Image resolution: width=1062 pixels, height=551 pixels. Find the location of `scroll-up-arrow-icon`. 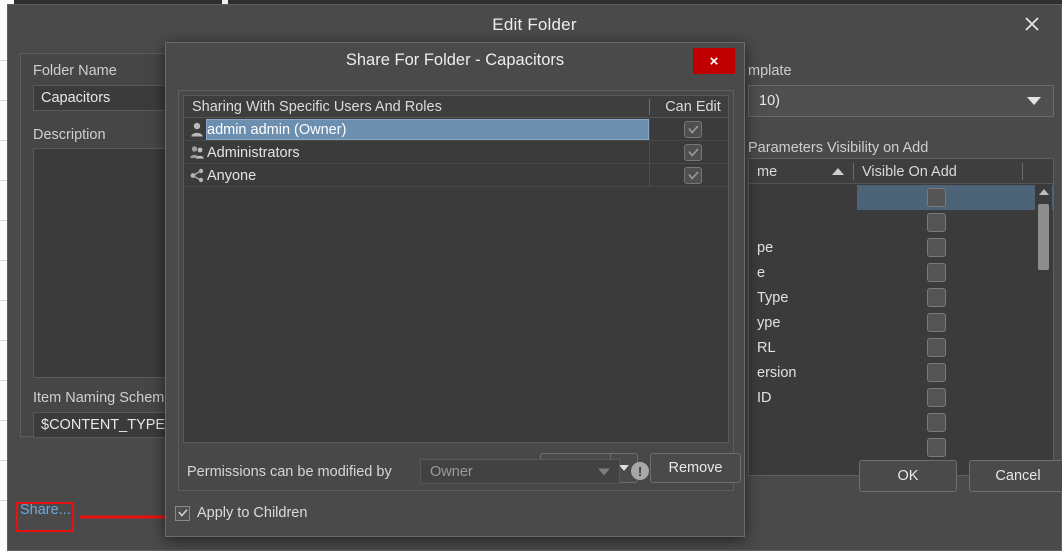

scroll-up-arrow-icon is located at coordinates (1043, 192).